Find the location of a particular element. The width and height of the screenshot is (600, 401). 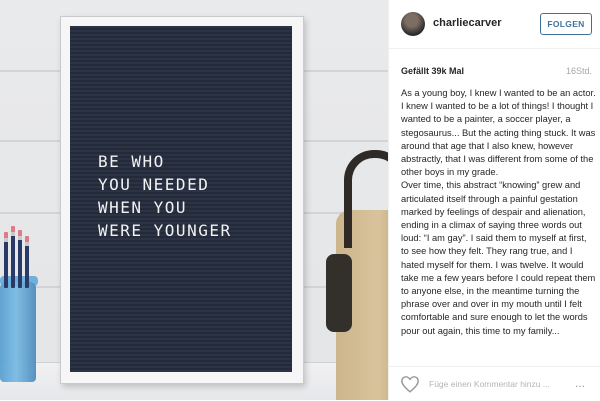

post-time: 16Std. is located at coordinates (579, 71).